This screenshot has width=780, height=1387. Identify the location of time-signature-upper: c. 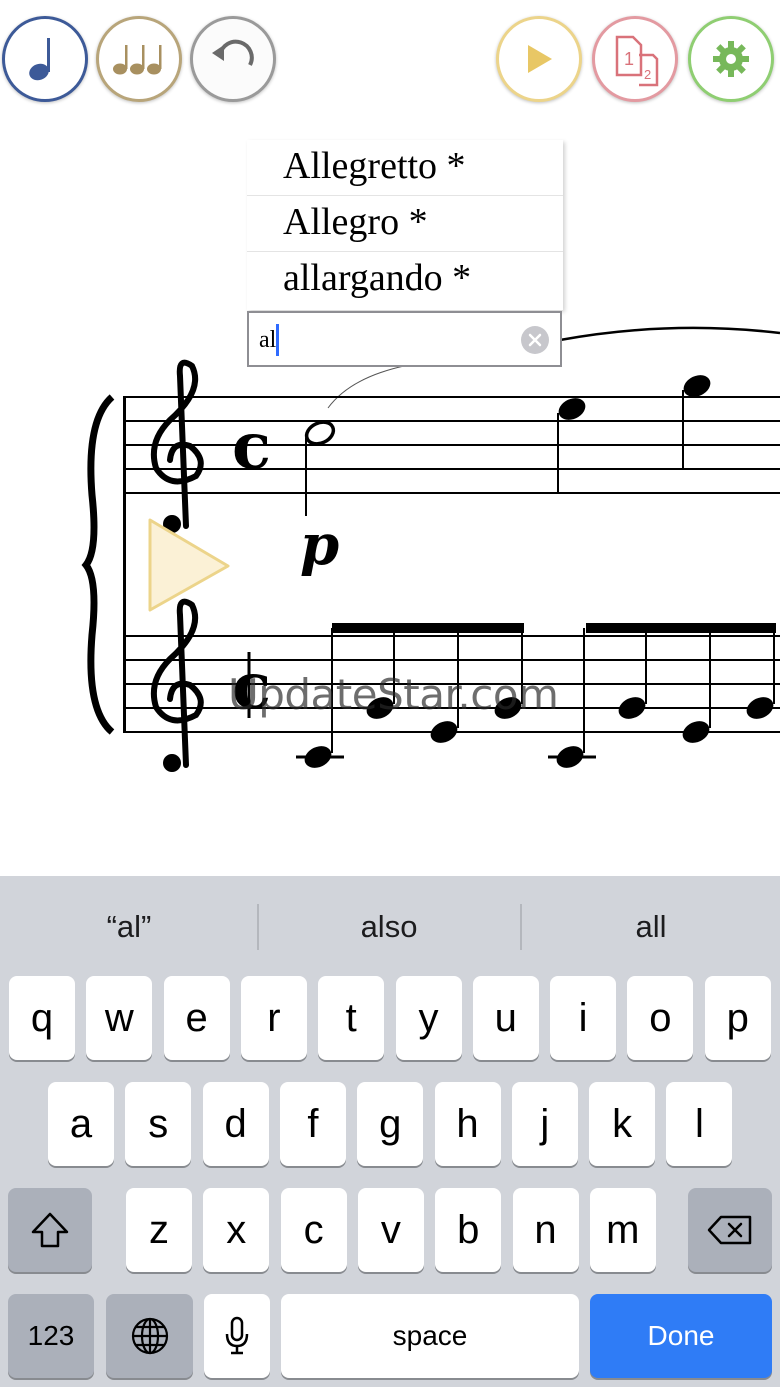
(251, 446).